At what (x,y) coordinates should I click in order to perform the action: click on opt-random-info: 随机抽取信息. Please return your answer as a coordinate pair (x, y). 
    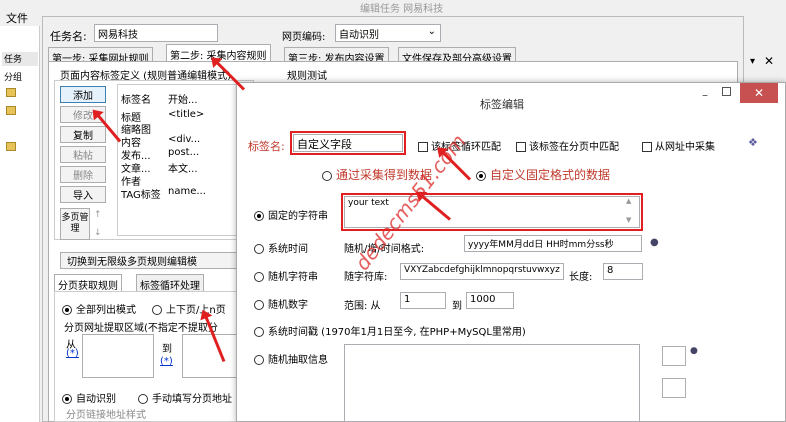
    Looking at the image, I should click on (291, 358).